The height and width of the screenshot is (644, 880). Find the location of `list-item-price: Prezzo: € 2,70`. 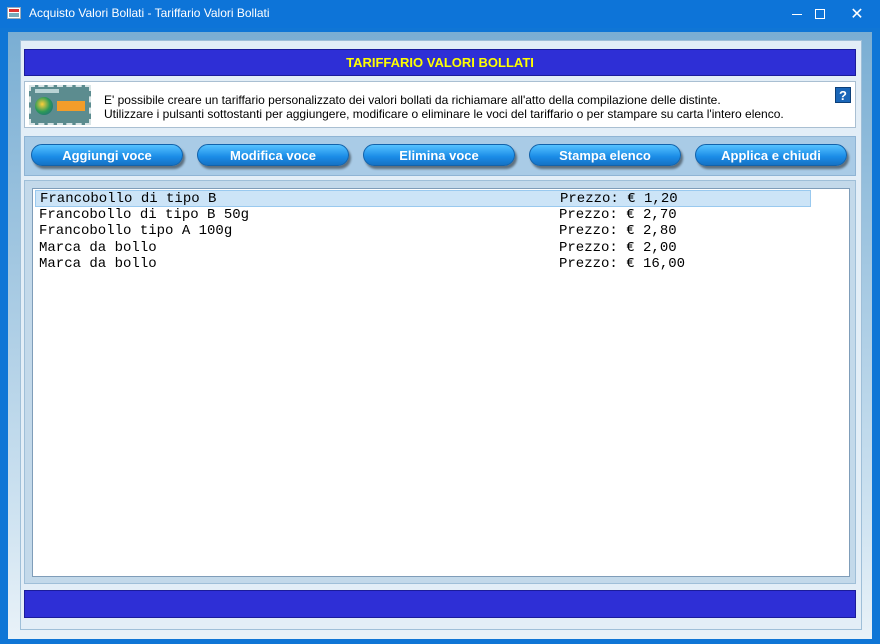

list-item-price: Prezzo: € 2,70 is located at coordinates (618, 214).